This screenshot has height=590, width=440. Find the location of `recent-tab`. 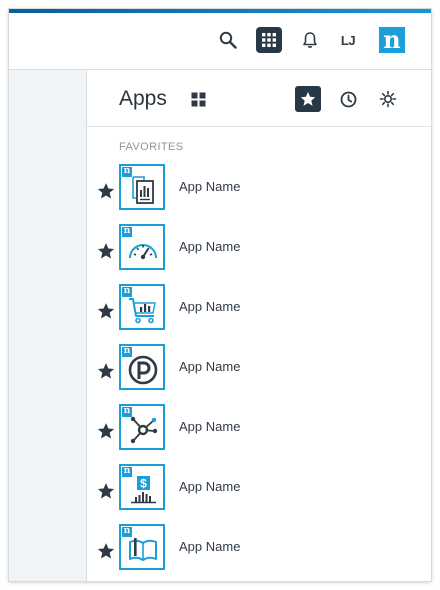

recent-tab is located at coordinates (348, 99).